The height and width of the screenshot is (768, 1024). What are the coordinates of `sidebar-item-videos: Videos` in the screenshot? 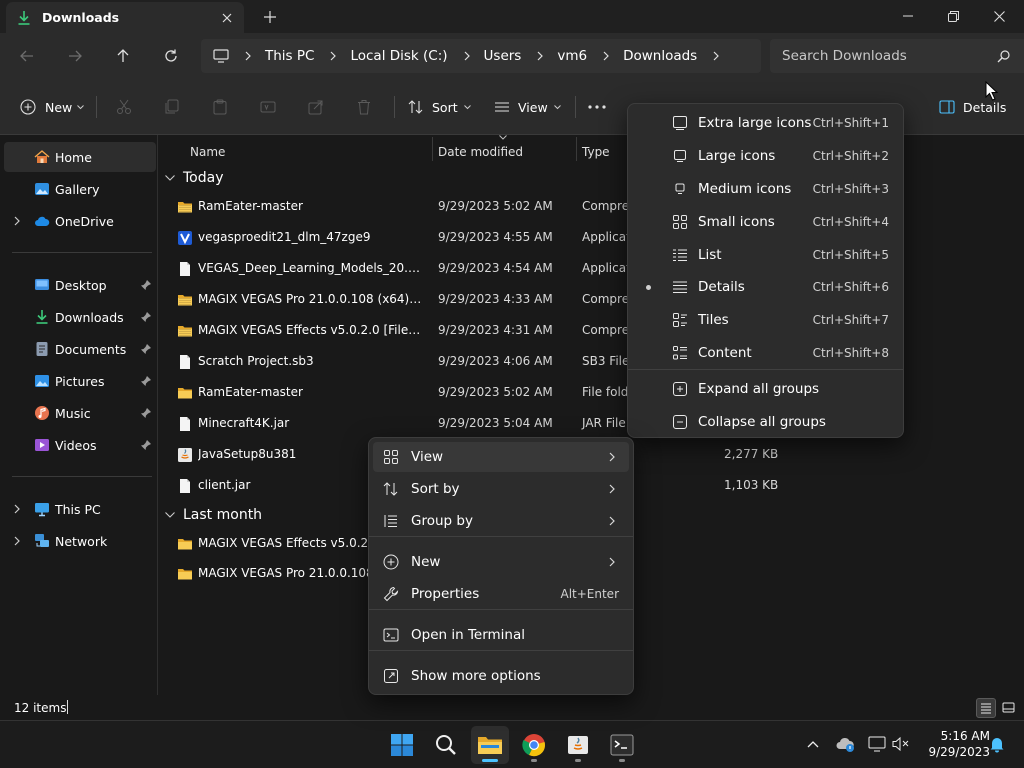 It's located at (80, 445).